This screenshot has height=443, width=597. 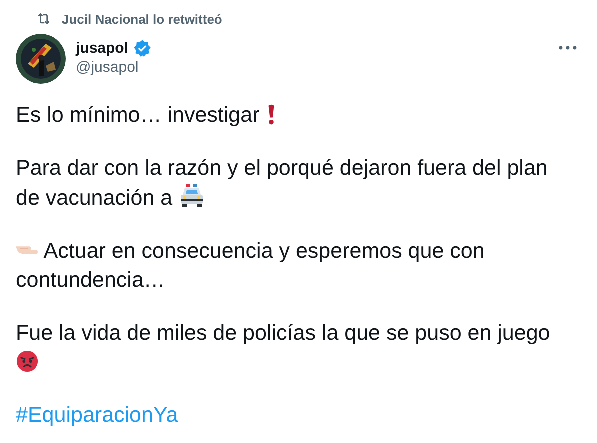 I want to click on author-name: jusapol, so click(x=102, y=48).